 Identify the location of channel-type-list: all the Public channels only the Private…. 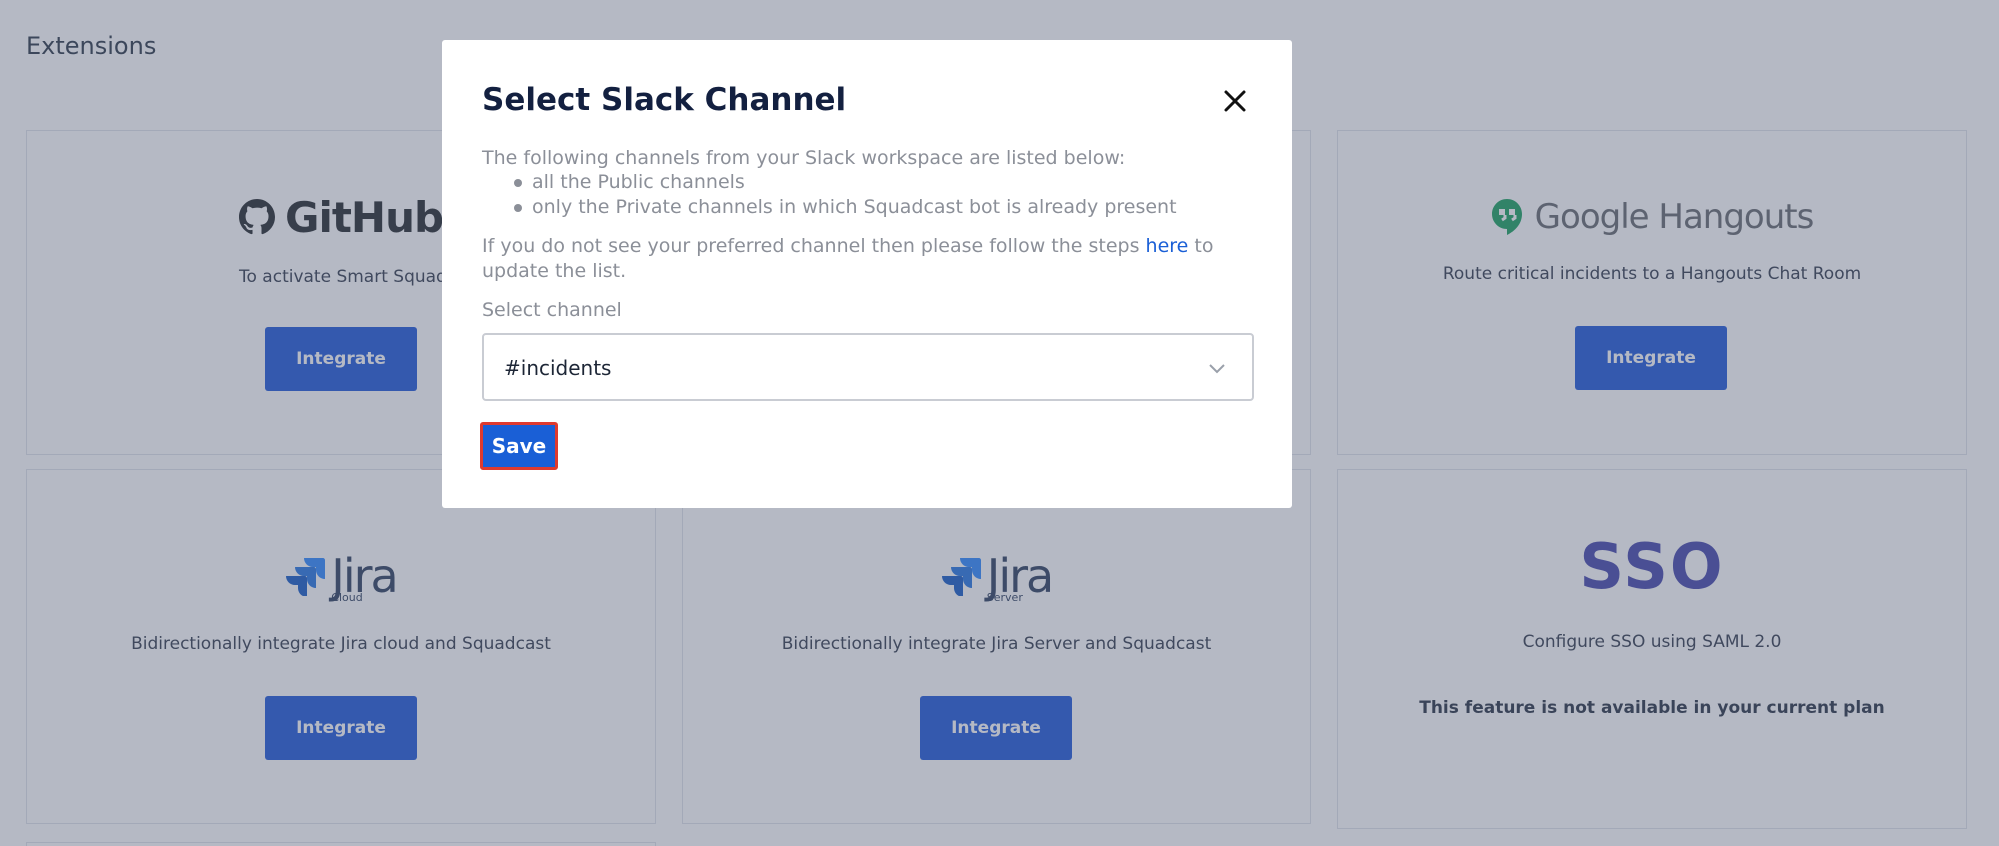
(845, 195).